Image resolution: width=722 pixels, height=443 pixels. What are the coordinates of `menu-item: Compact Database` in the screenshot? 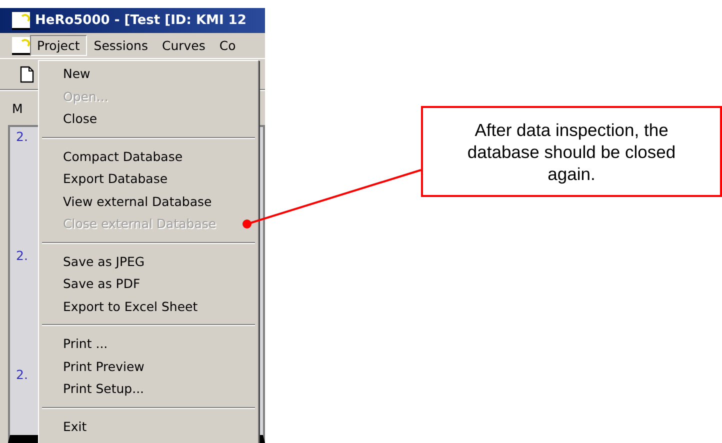 It's located at (148, 157).